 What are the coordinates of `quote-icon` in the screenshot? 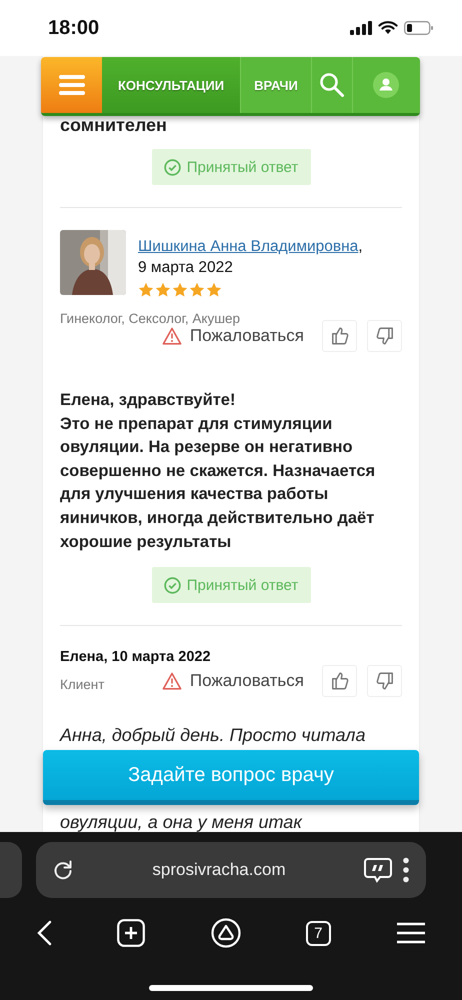 It's located at (378, 870).